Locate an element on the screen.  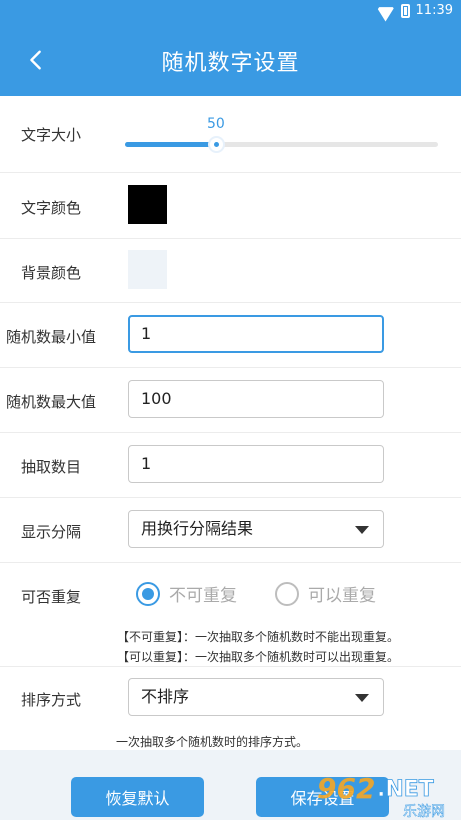
max-value-label: 随机数最大值 is located at coordinates (51, 402).